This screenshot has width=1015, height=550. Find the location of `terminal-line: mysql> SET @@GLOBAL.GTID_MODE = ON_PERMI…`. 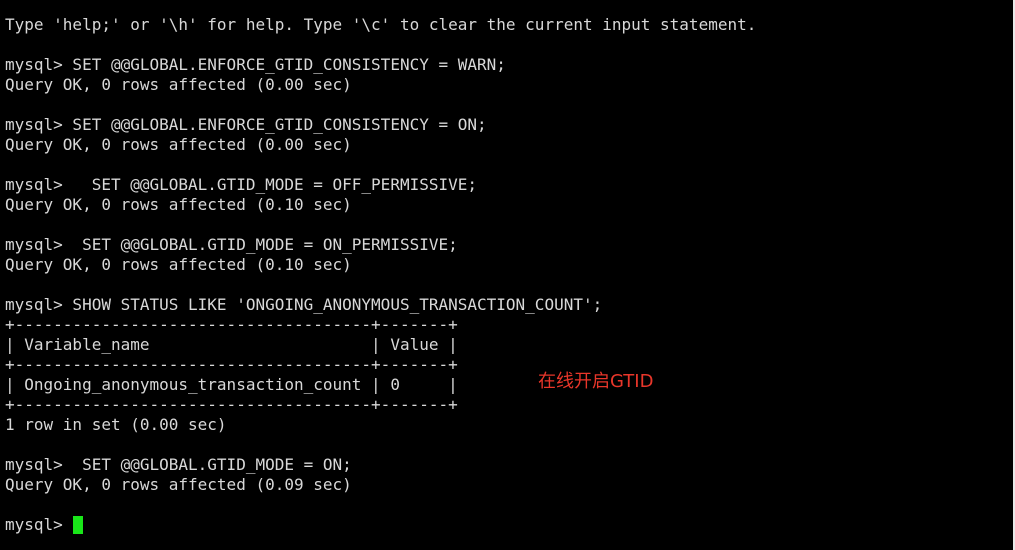

terminal-line: mysql> SET @@GLOBAL.GTID_MODE = ON_PERMI… is located at coordinates (231, 244).